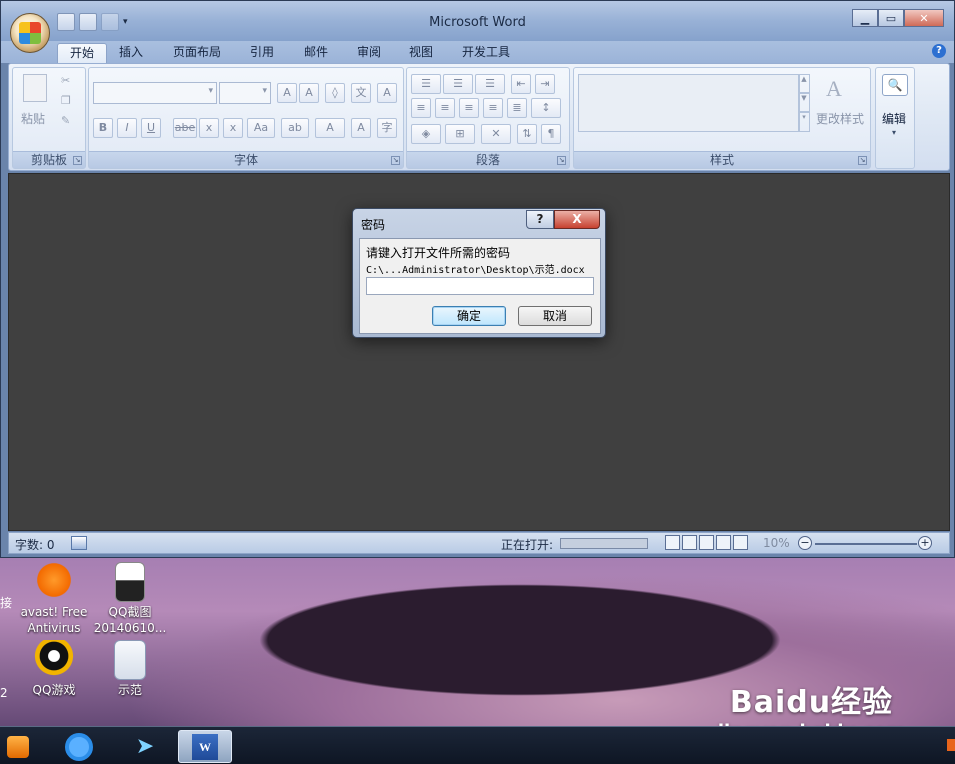 The width and height of the screenshot is (955, 764). I want to click on font-name-combo, so click(155, 93).